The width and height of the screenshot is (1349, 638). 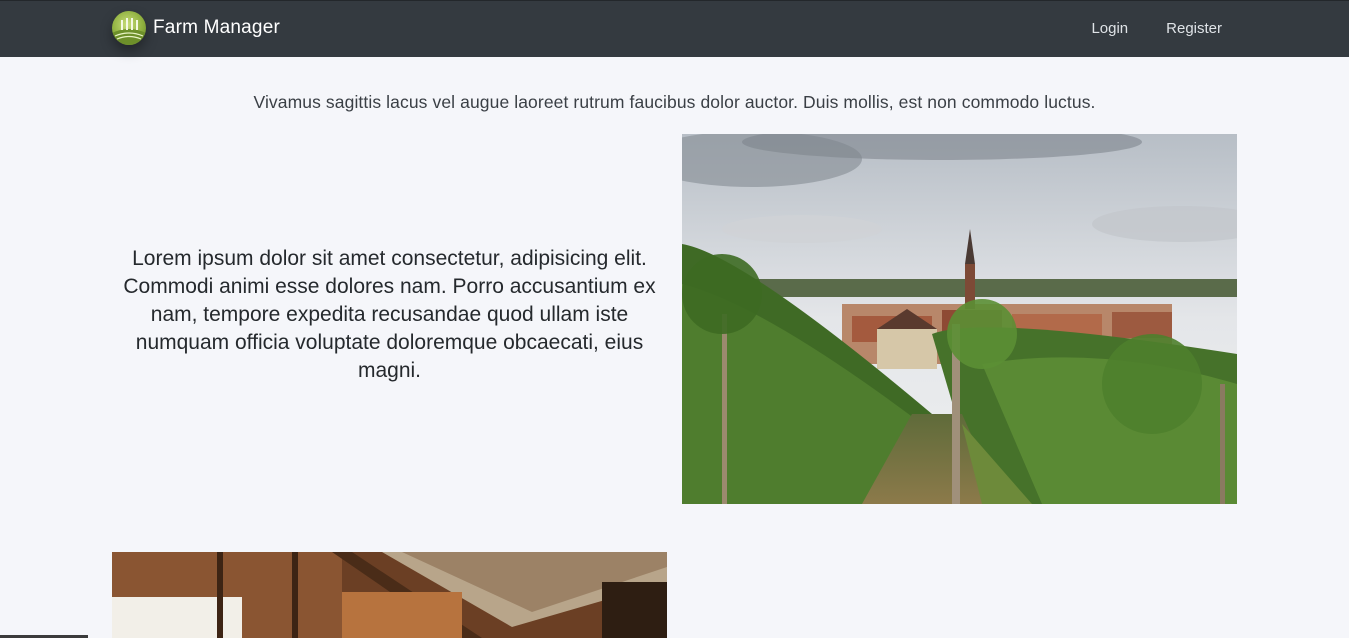 What do you see at coordinates (129, 28) in the screenshot?
I see `farm-logo-icon` at bounding box center [129, 28].